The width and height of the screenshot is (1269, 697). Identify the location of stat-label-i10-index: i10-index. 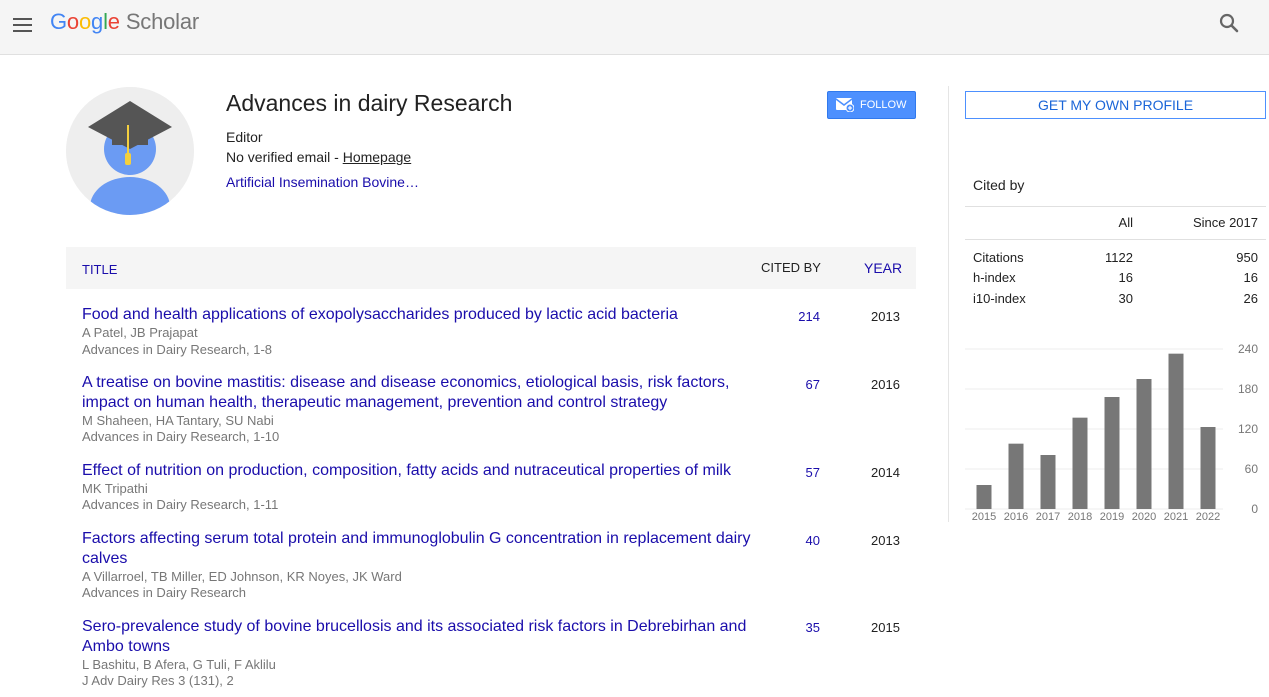
(999, 298).